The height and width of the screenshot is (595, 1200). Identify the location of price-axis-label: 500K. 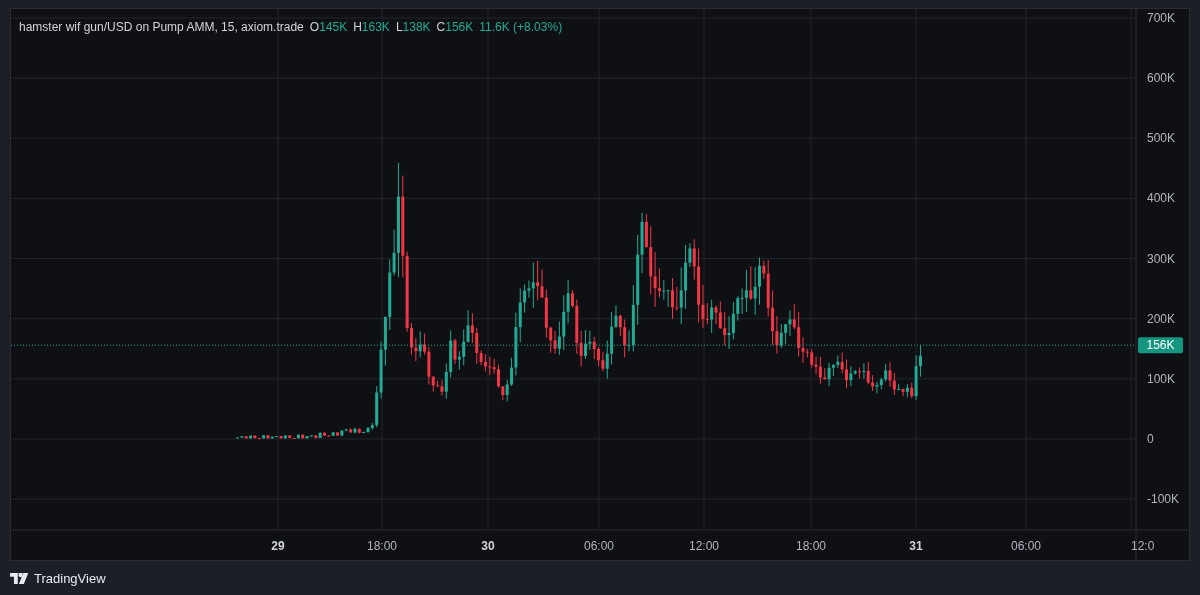
(1161, 138).